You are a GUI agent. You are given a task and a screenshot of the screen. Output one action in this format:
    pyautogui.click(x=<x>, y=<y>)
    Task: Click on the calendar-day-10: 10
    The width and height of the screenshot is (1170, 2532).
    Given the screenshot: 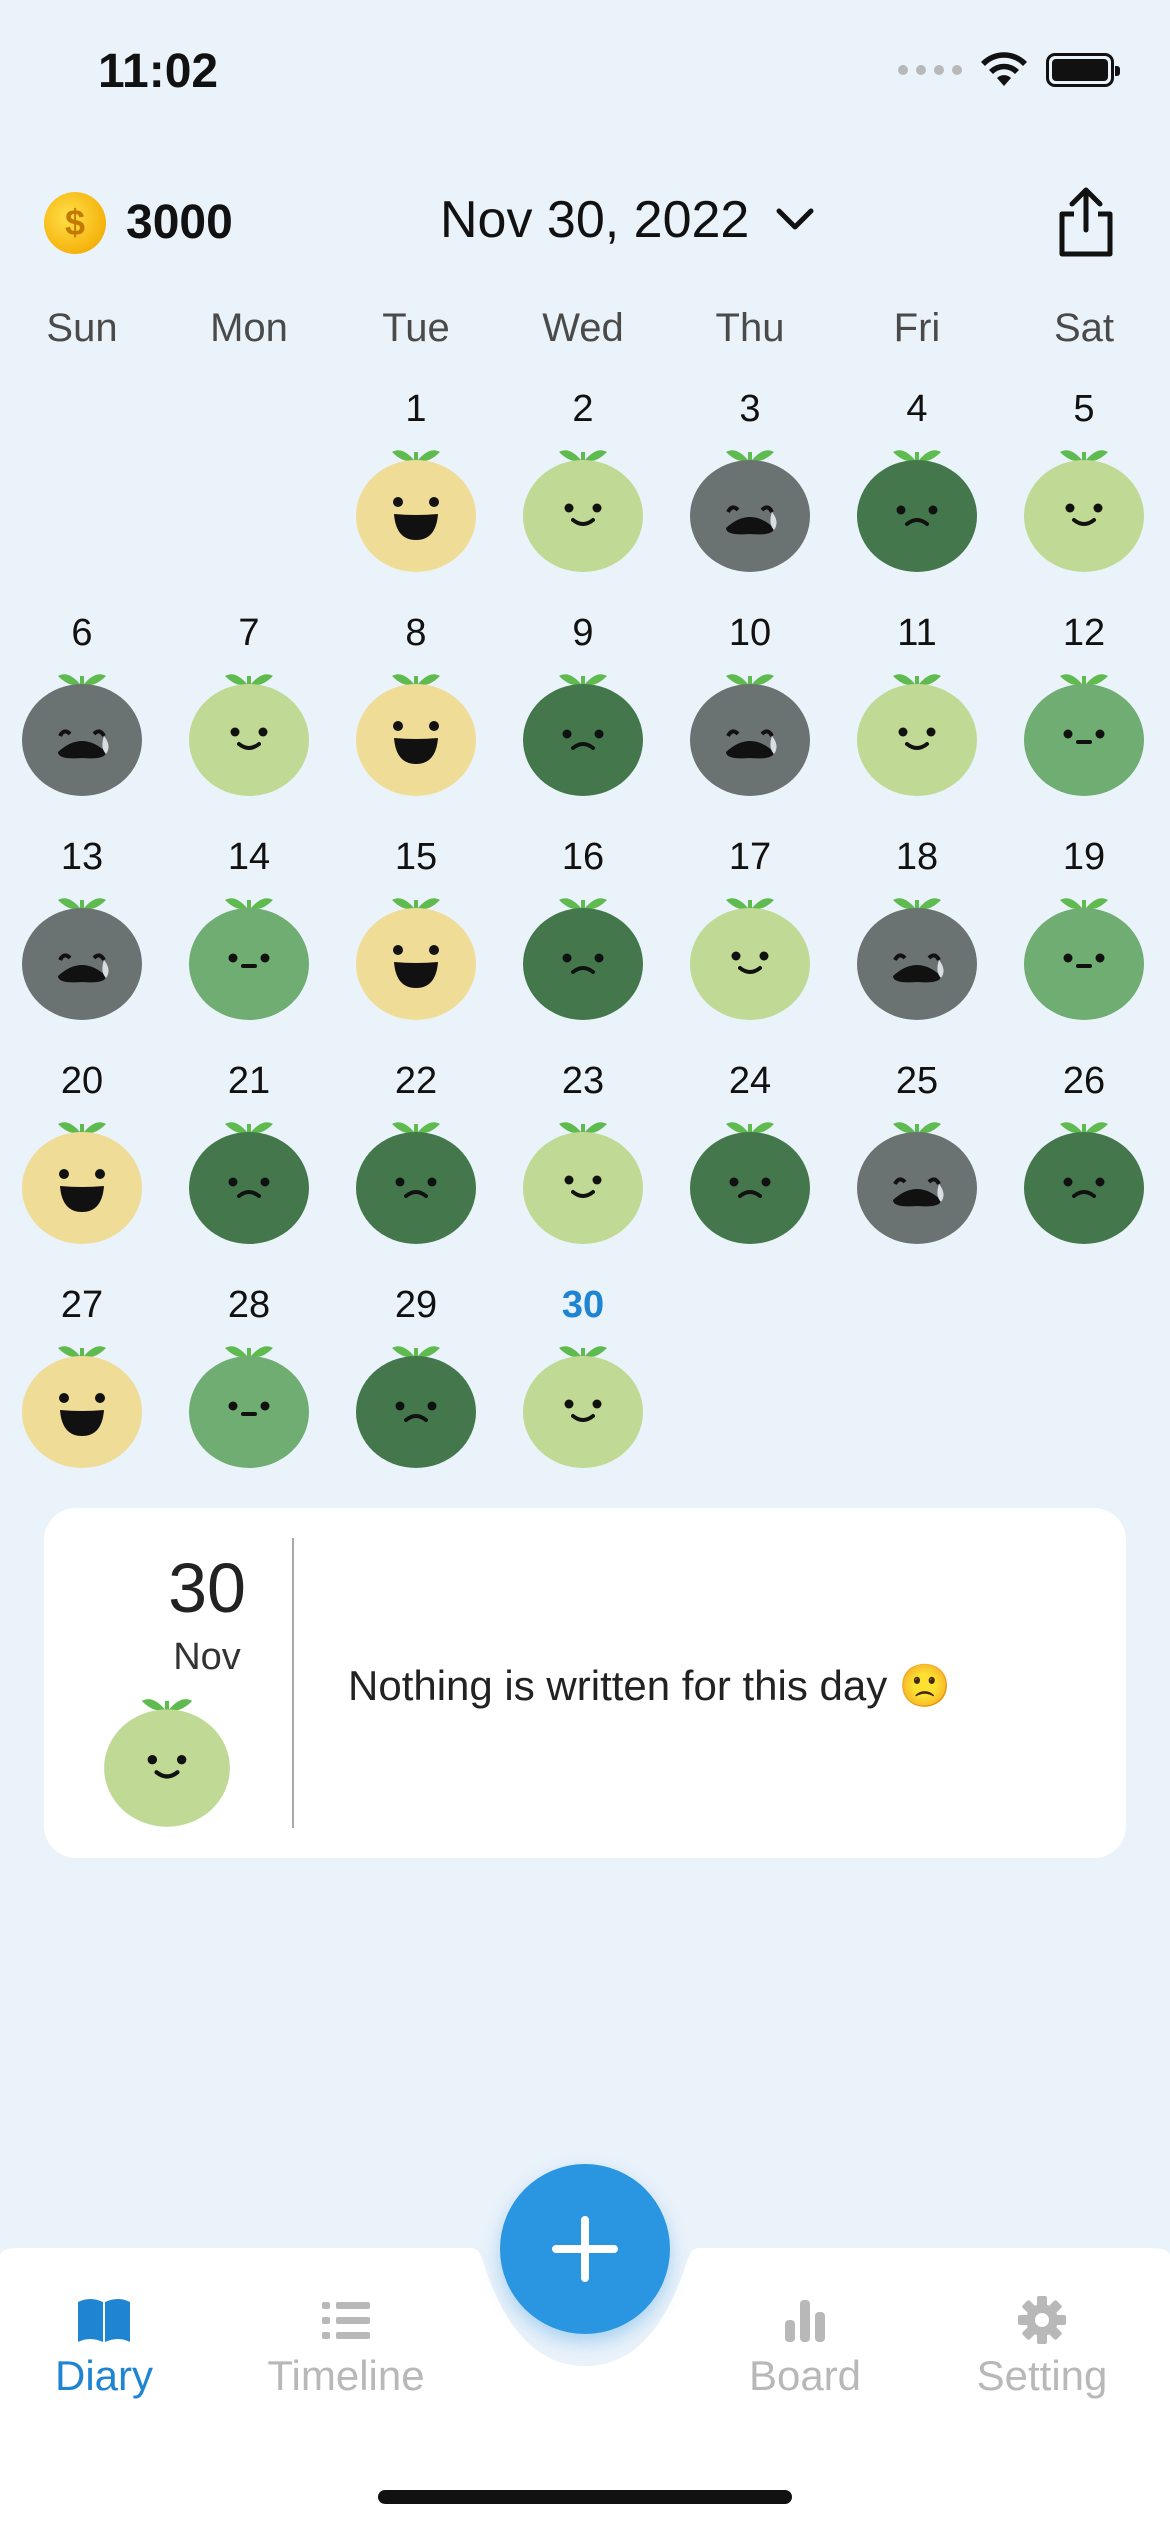 What is the action you would take?
    pyautogui.click(x=750, y=703)
    